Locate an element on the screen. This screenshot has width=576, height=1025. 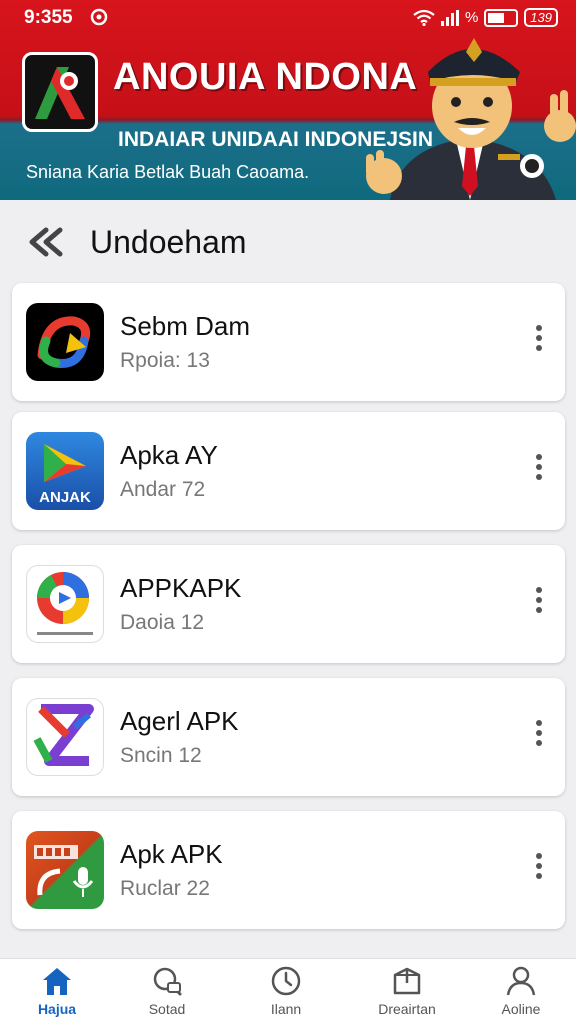
battery-level: 139 is located at coordinates (541, 17).